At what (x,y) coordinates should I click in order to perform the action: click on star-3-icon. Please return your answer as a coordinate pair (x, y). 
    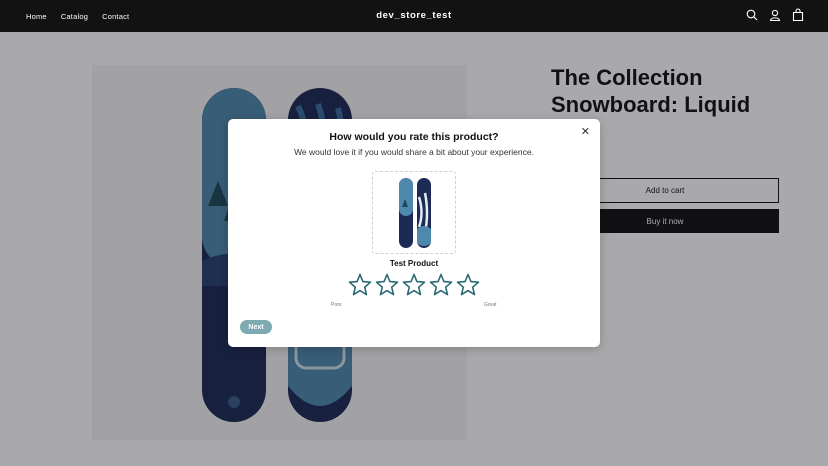
    Looking at the image, I should click on (414, 285).